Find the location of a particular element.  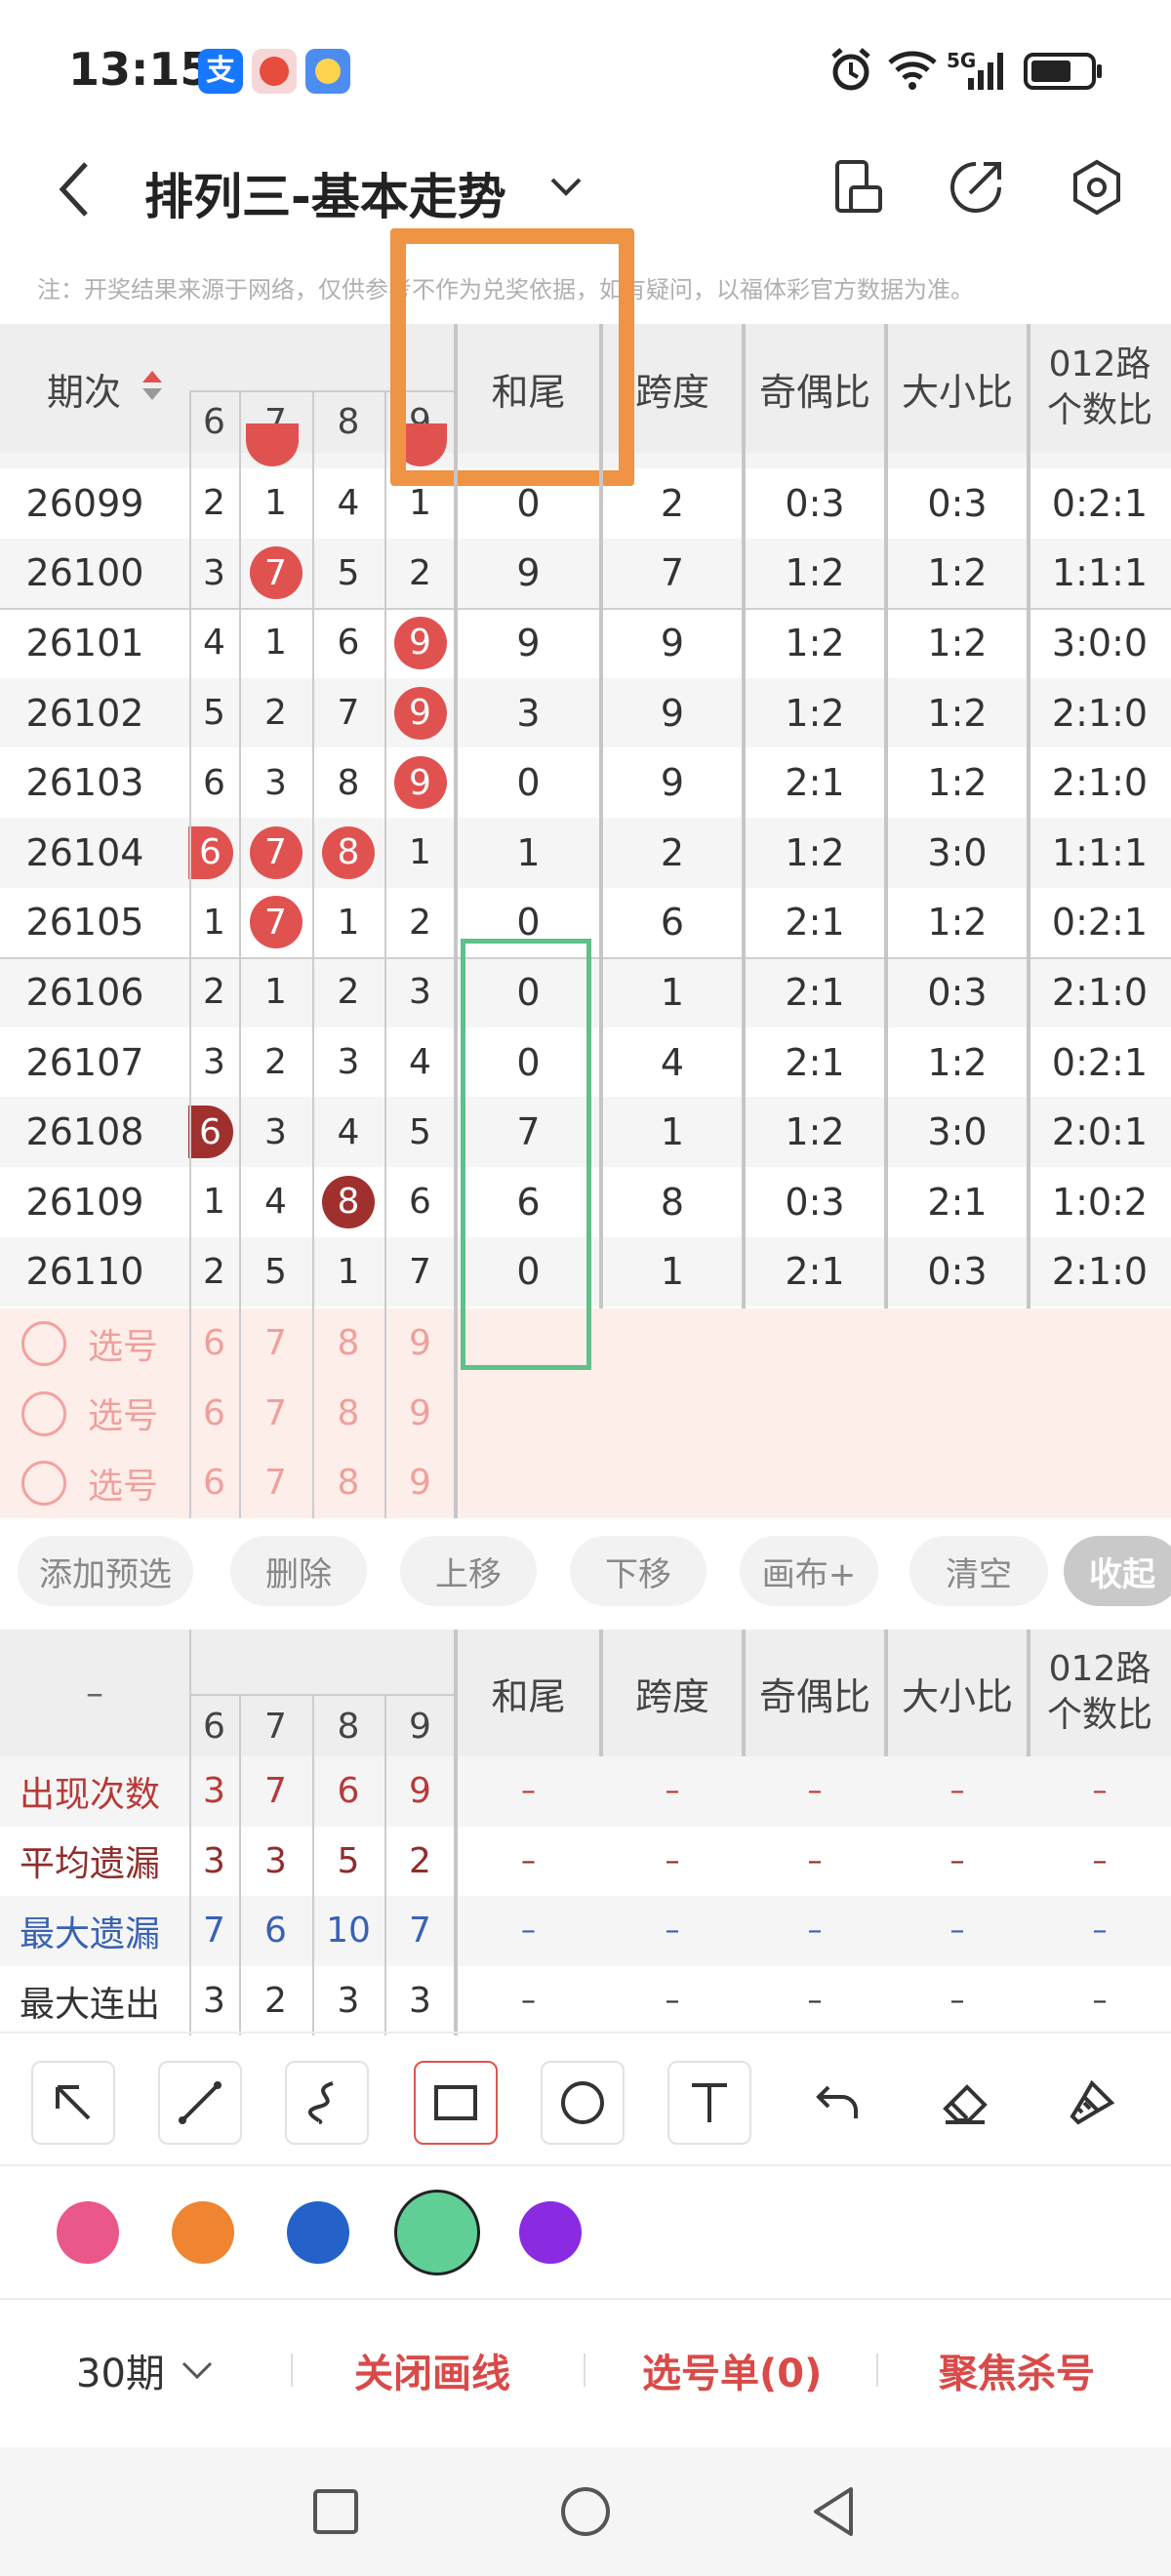

line-tool-button is located at coordinates (200, 2103).